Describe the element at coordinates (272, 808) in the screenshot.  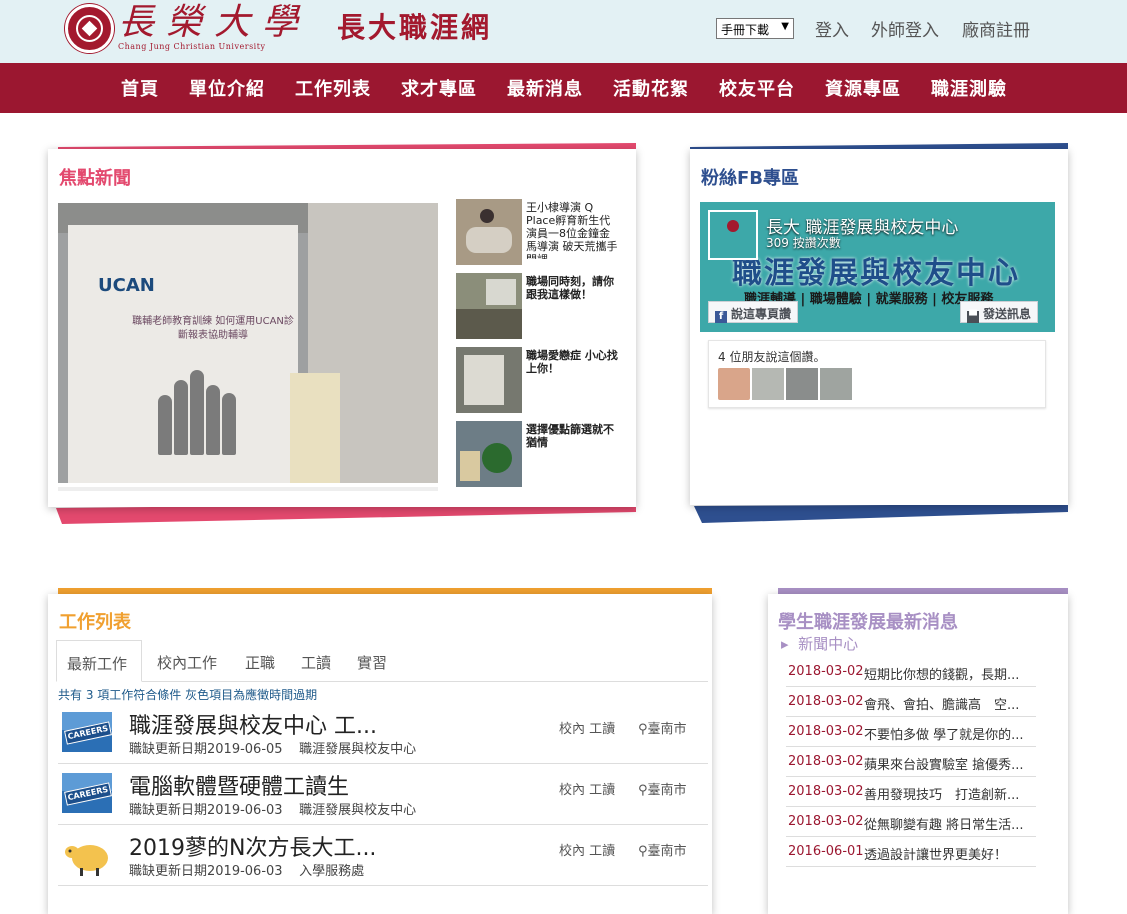
I see `job-meta: 職缺更新日期2019-06-03 職涯發展與校友中心` at that location.